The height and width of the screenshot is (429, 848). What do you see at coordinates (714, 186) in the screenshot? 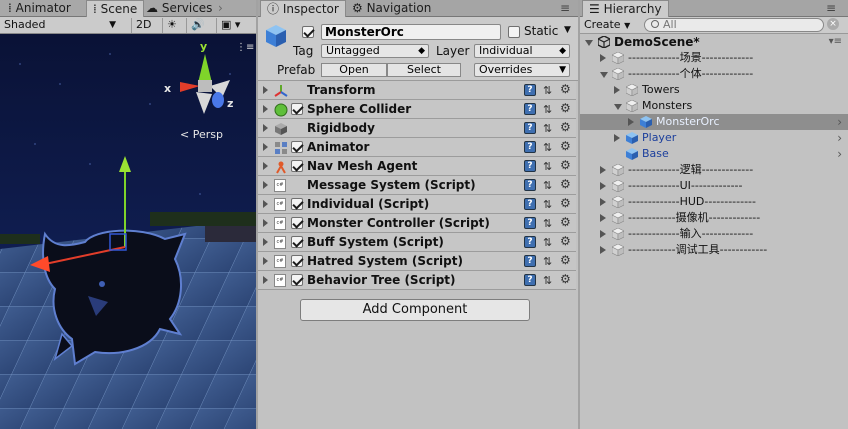
I see `hierarchy-item: -------------UI-------------` at bounding box center [714, 186].